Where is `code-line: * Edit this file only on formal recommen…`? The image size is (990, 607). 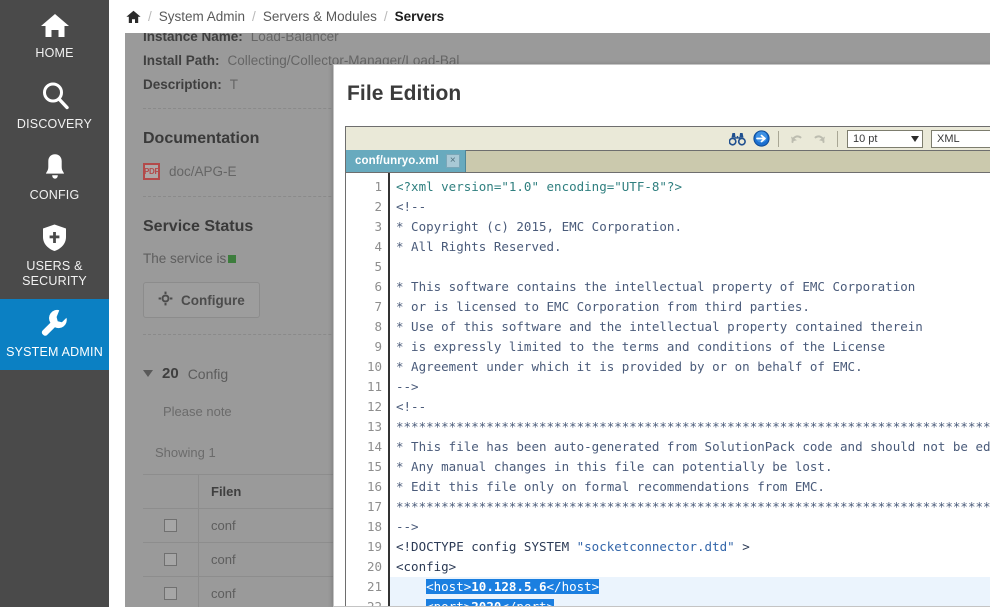 code-line: * Edit this file only on formal recommen… is located at coordinates (693, 487).